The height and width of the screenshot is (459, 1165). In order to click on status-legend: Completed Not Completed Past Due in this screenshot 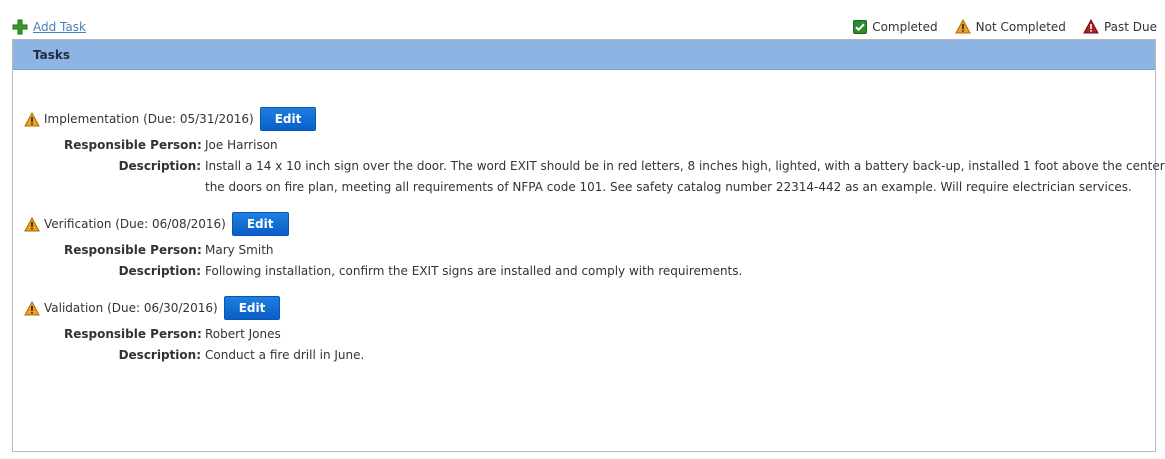, I will do `click(996, 26)`.